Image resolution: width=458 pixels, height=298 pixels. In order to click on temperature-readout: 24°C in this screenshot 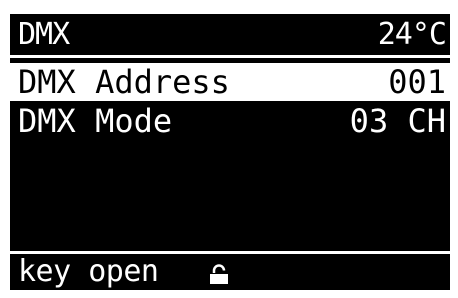, I will do `click(412, 34)`.